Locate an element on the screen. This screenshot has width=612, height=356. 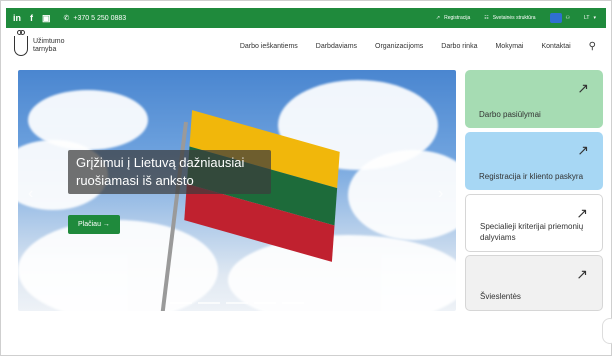
registration-label: Registracija is located at coordinates (457, 18).